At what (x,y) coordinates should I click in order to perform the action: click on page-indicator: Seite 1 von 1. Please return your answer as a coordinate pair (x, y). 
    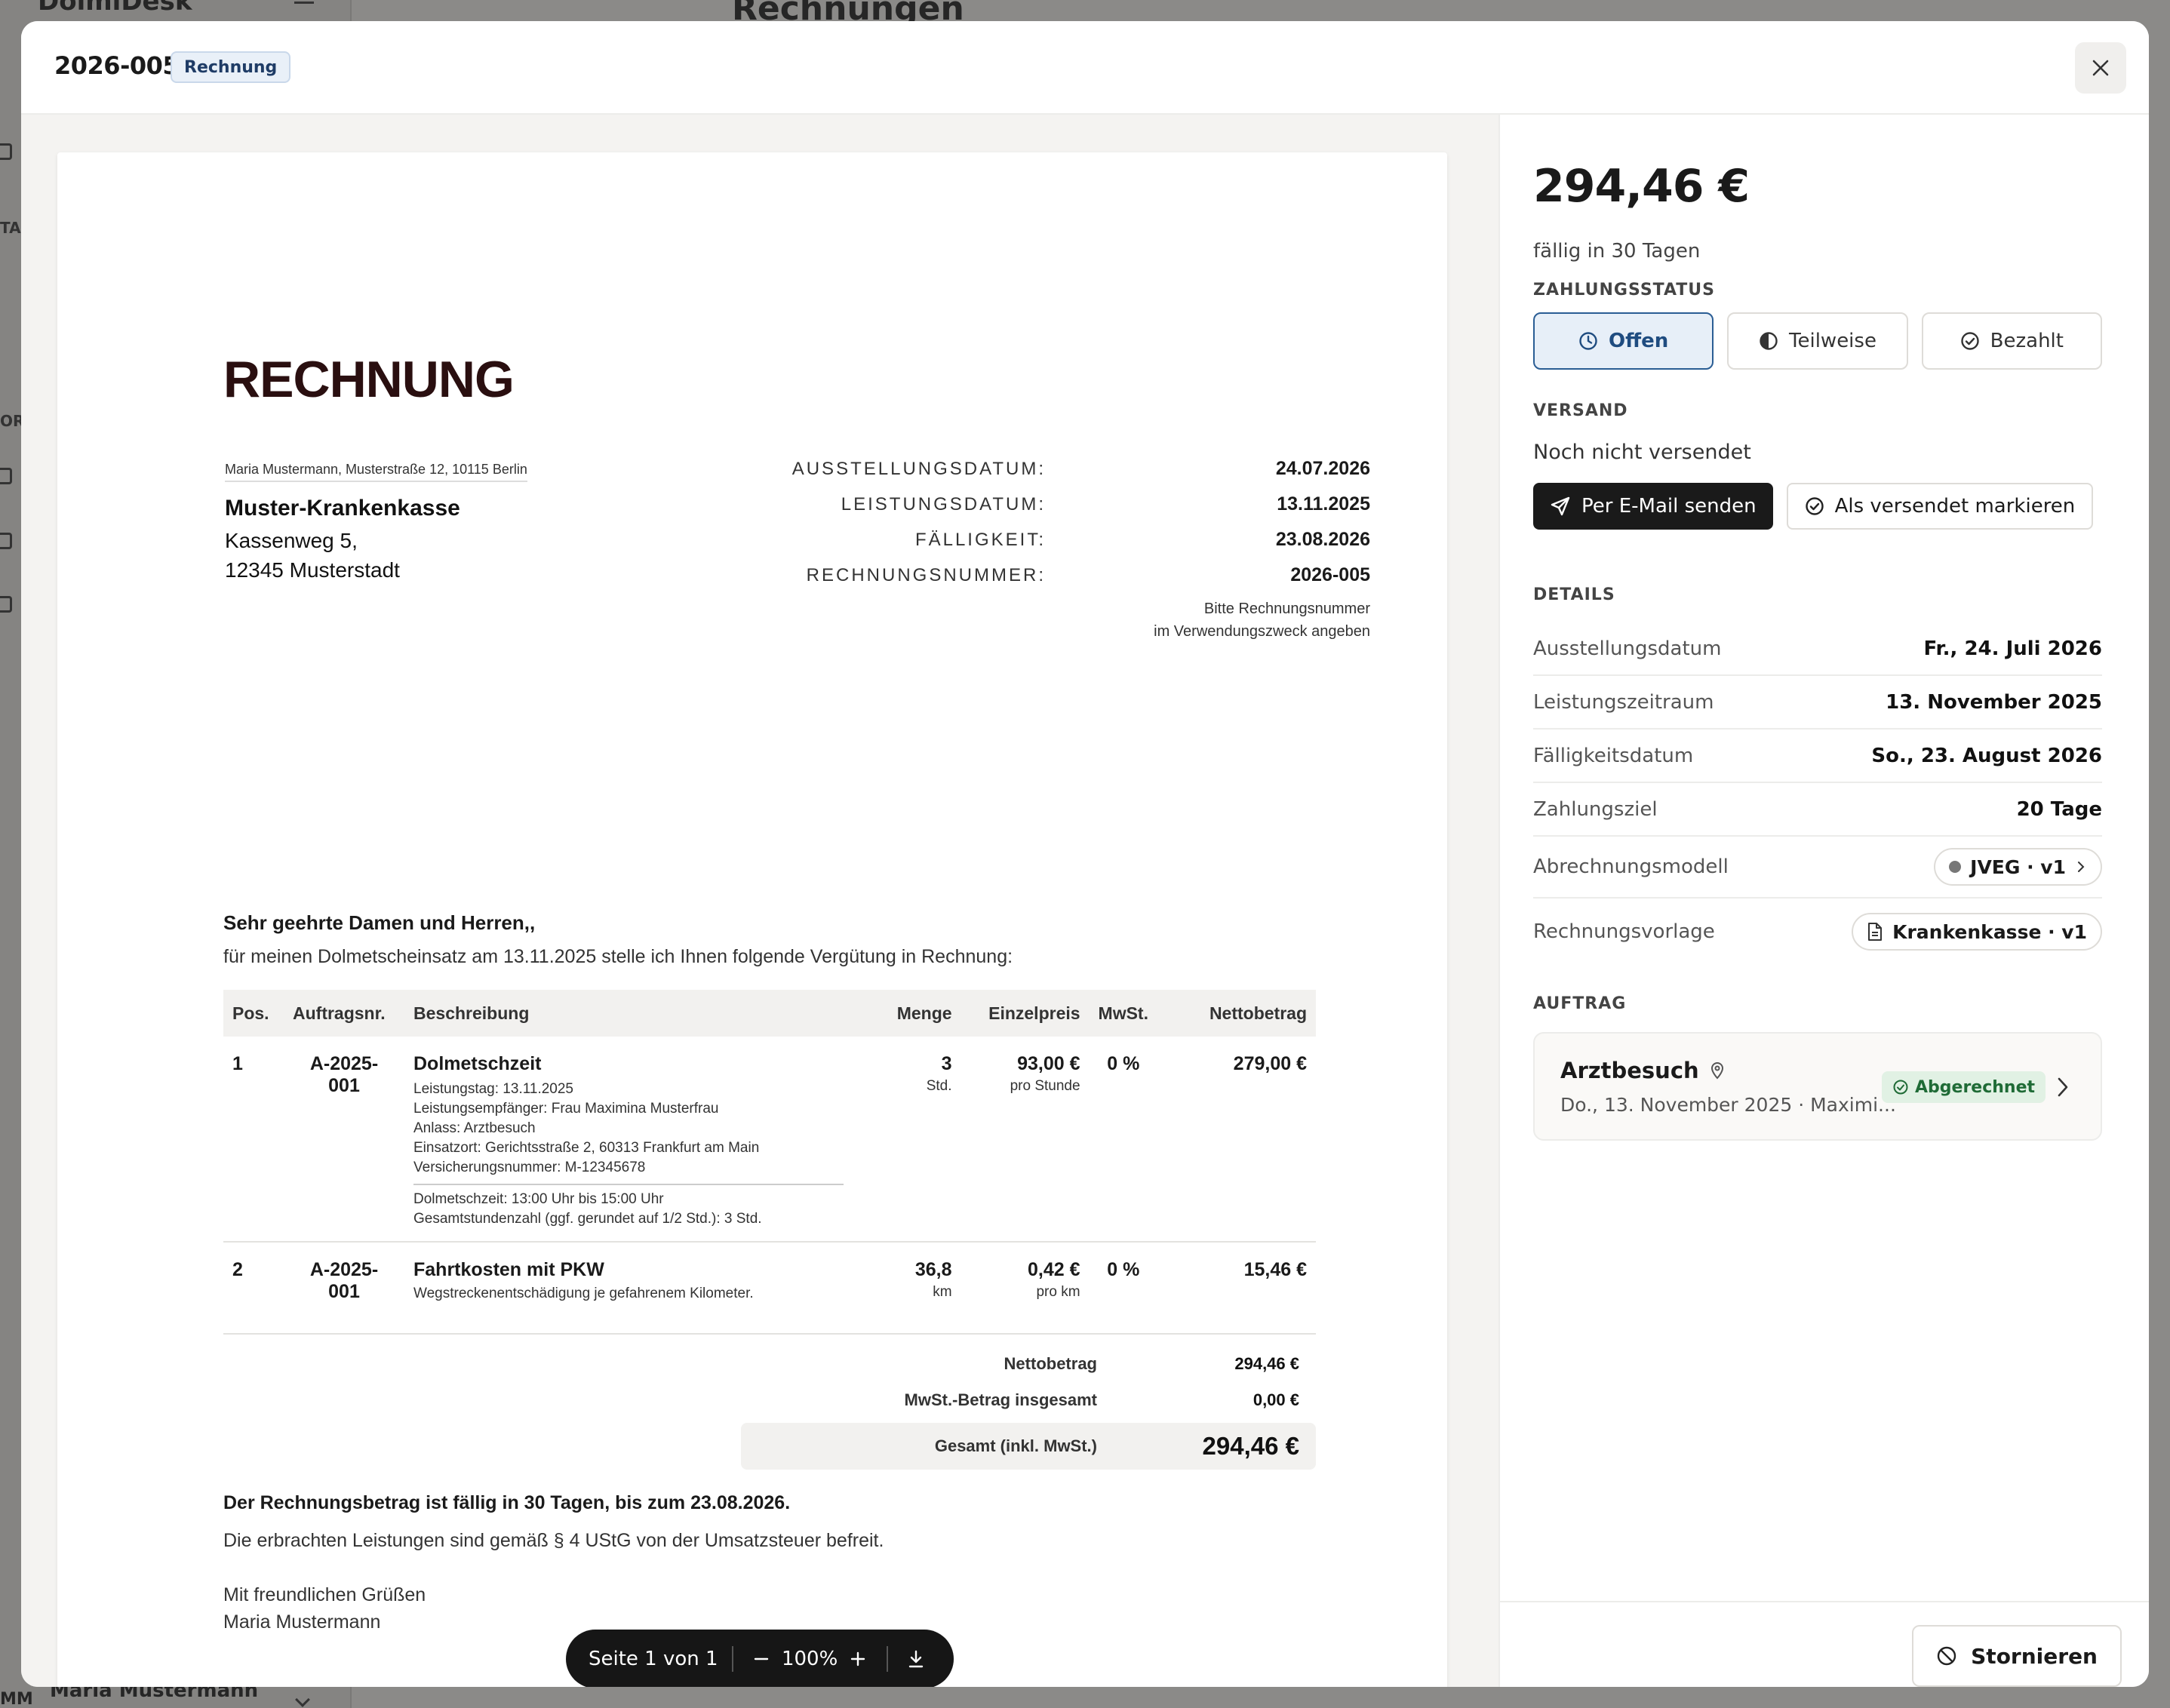
    Looking at the image, I should click on (653, 1659).